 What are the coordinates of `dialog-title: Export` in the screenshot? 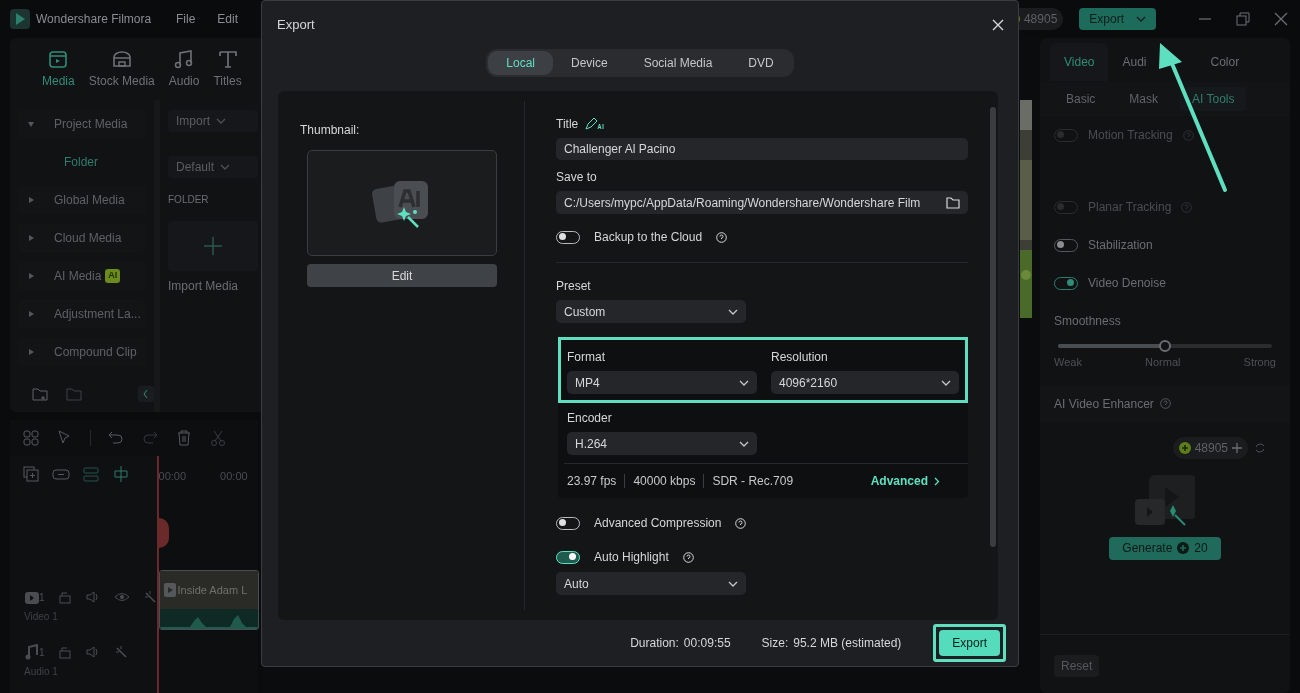 It's located at (296, 25).